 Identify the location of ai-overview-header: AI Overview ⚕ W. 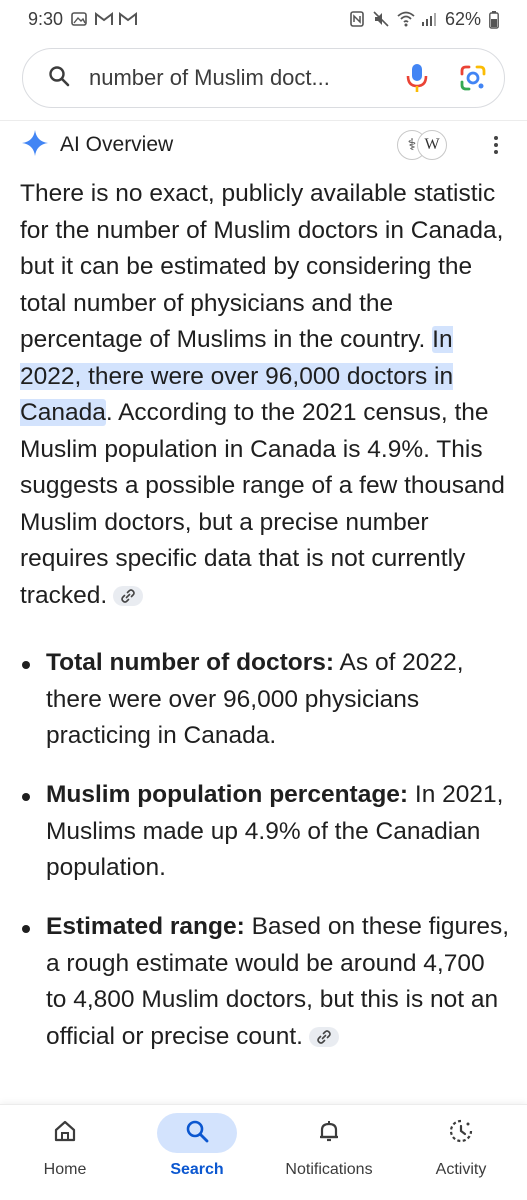
(264, 145).